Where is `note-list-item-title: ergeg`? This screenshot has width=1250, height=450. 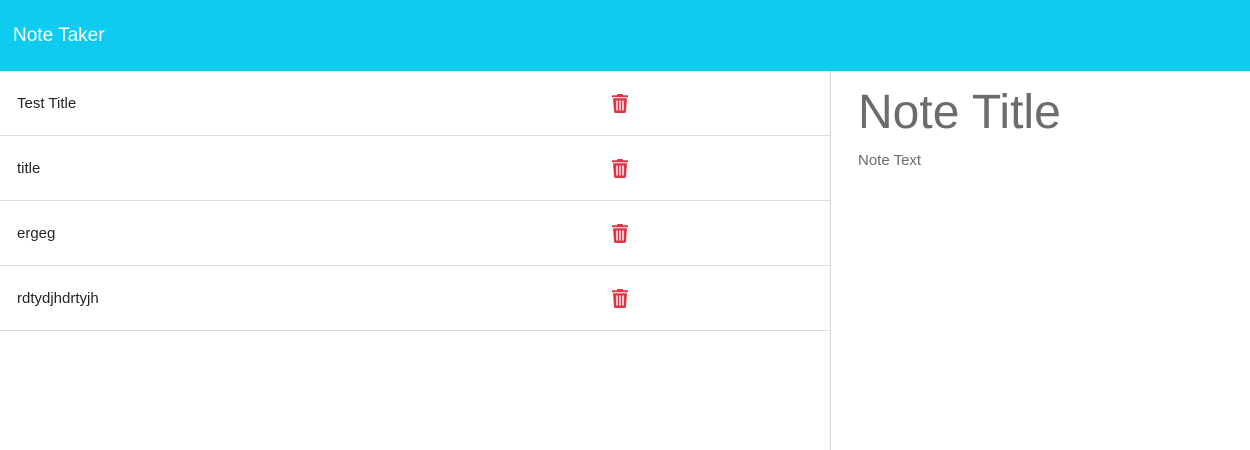
note-list-item-title: ergeg is located at coordinates (36, 233).